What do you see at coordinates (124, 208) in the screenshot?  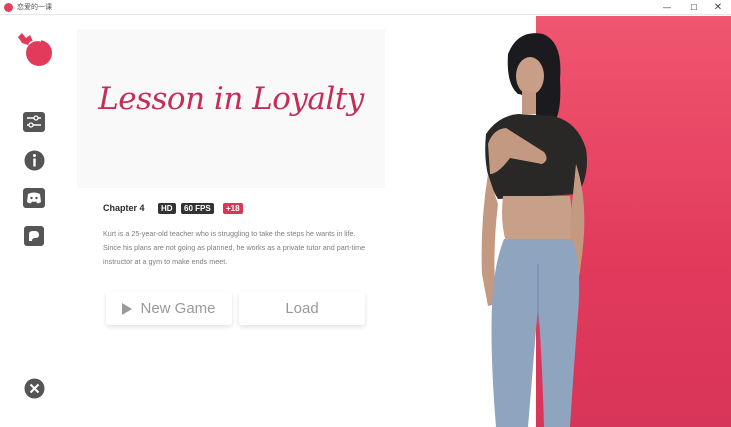 I see `chapter-label: Chapter 4` at bounding box center [124, 208].